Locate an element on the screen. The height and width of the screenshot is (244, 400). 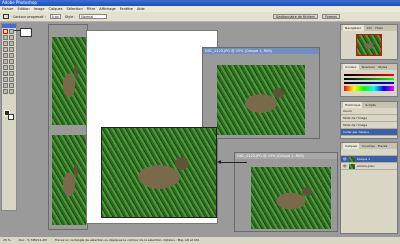
tab-styles: Styles is located at coordinates (382, 67).